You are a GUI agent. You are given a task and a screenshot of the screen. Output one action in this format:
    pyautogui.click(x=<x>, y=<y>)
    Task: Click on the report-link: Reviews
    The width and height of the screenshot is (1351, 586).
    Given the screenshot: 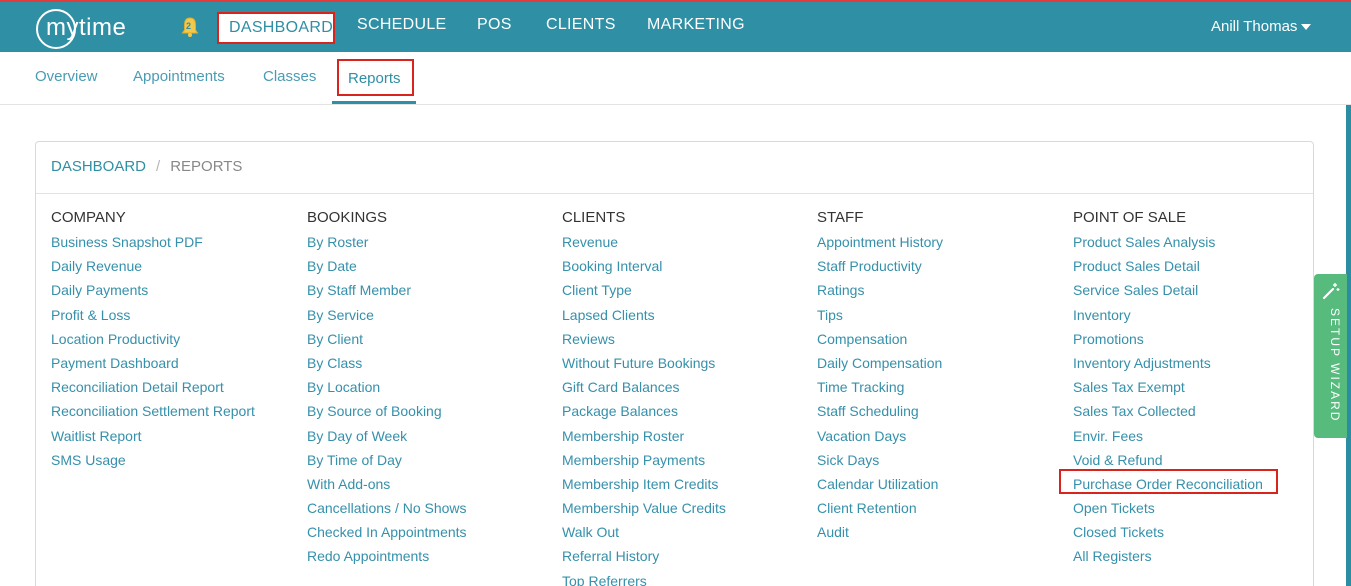 What is the action you would take?
    pyautogui.click(x=644, y=339)
    